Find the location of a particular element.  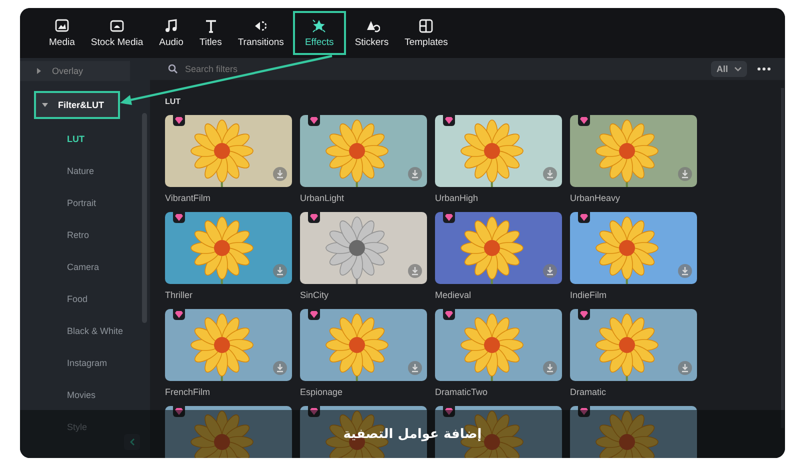

tab: Effects is located at coordinates (319, 33).